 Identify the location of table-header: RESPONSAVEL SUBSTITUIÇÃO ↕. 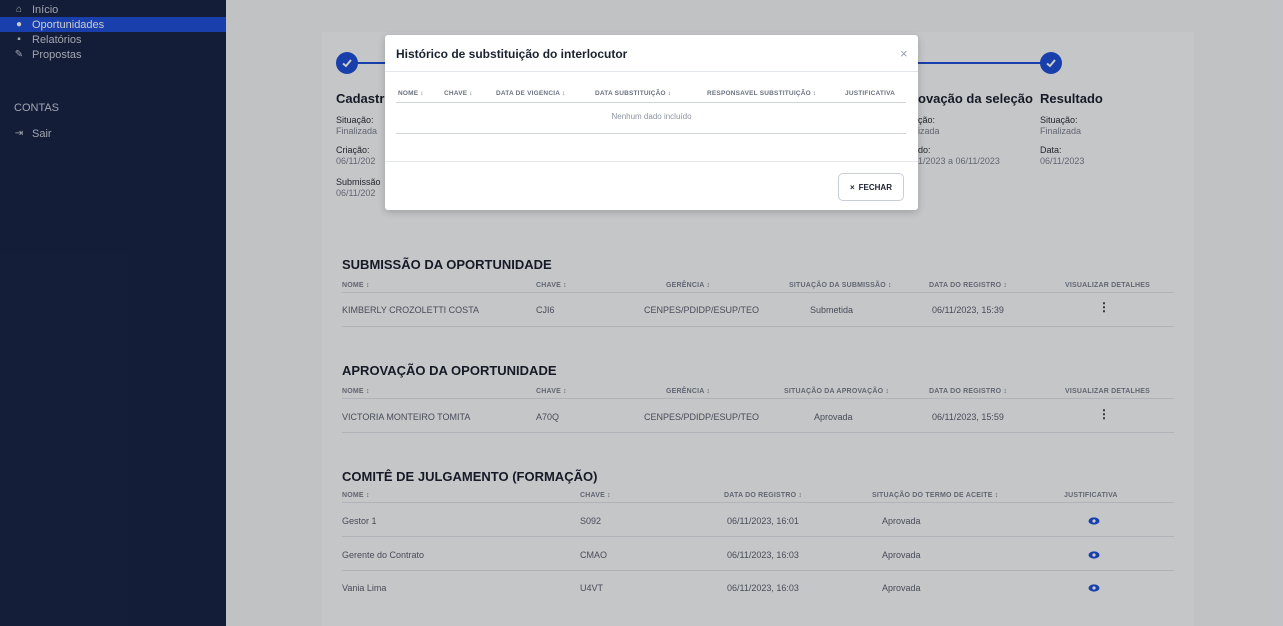
(761, 93).